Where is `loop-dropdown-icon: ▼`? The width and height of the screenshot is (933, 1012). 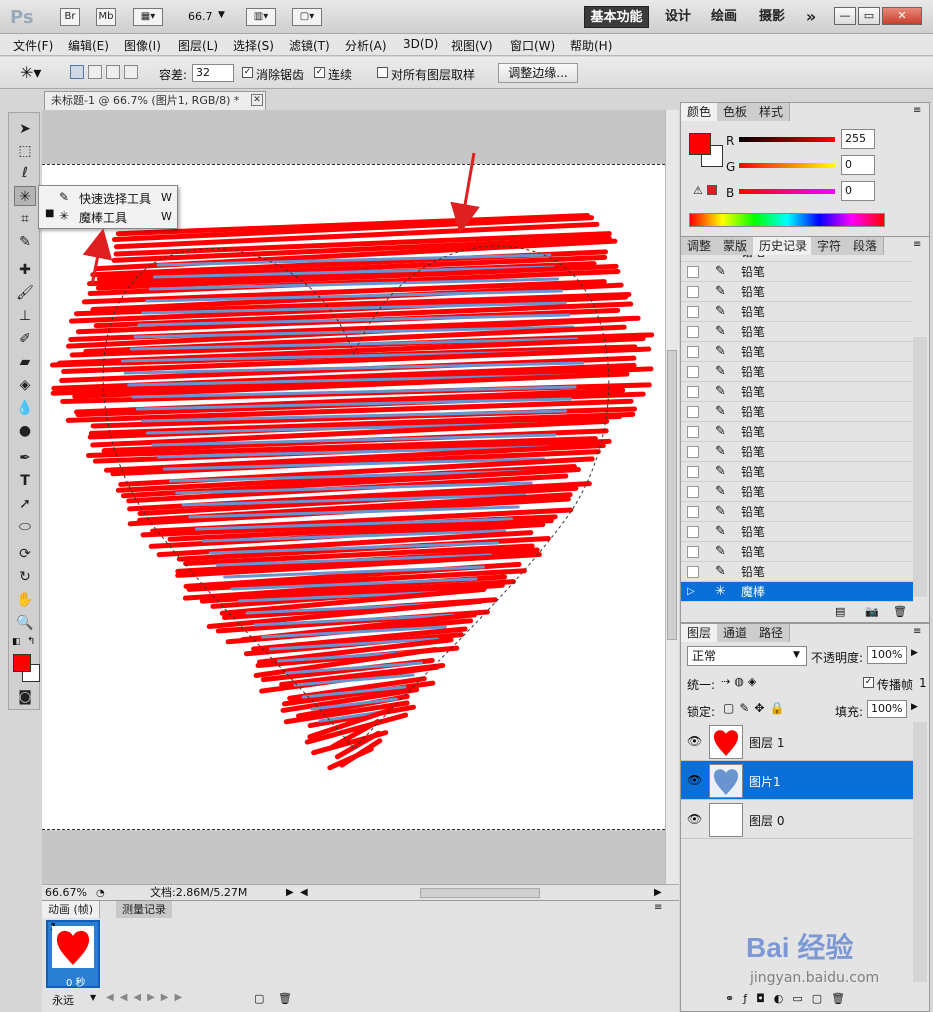 loop-dropdown-icon: ▼ is located at coordinates (93, 997).